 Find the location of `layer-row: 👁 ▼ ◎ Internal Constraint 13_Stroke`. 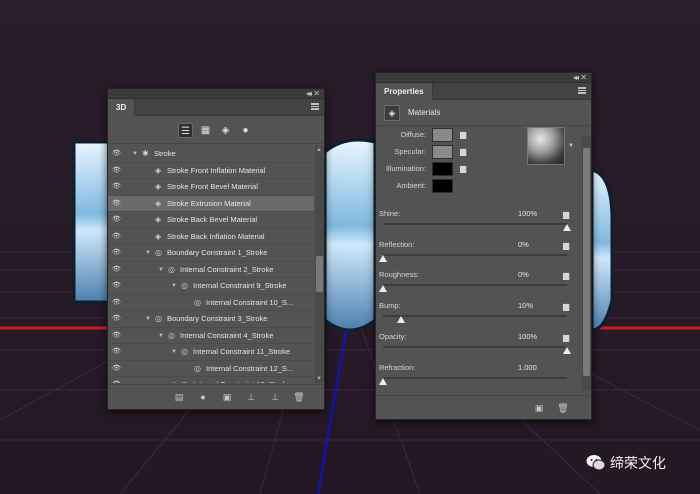

layer-row: 👁 ▼ ◎ Internal Constraint 13_Stroke is located at coordinates (211, 380).